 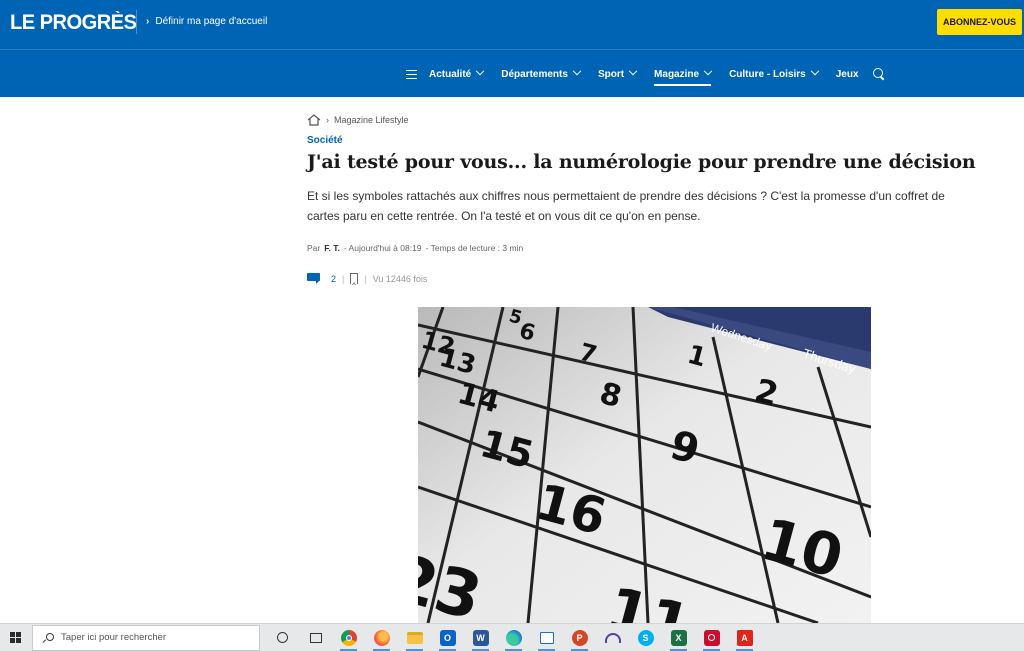 I want to click on acrobat-icon: A, so click(x=744, y=637).